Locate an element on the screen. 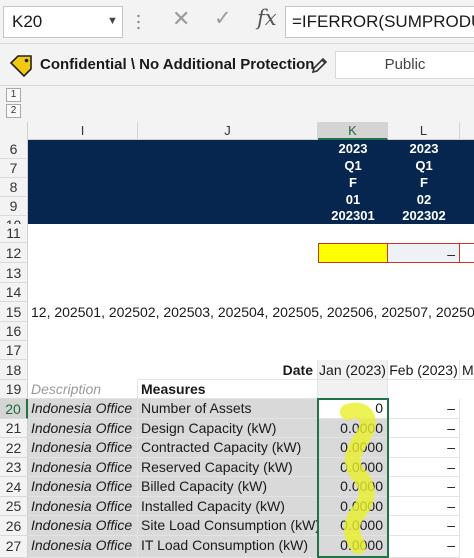 Image resolution: width=474 pixels, height=558 pixels. row-header: 11 is located at coordinates (14, 233).